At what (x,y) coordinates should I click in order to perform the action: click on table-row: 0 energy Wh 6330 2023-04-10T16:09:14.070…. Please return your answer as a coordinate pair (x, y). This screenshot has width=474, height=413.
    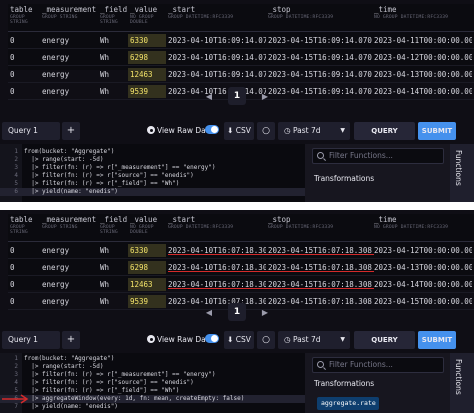
    Looking at the image, I should click on (241, 40).